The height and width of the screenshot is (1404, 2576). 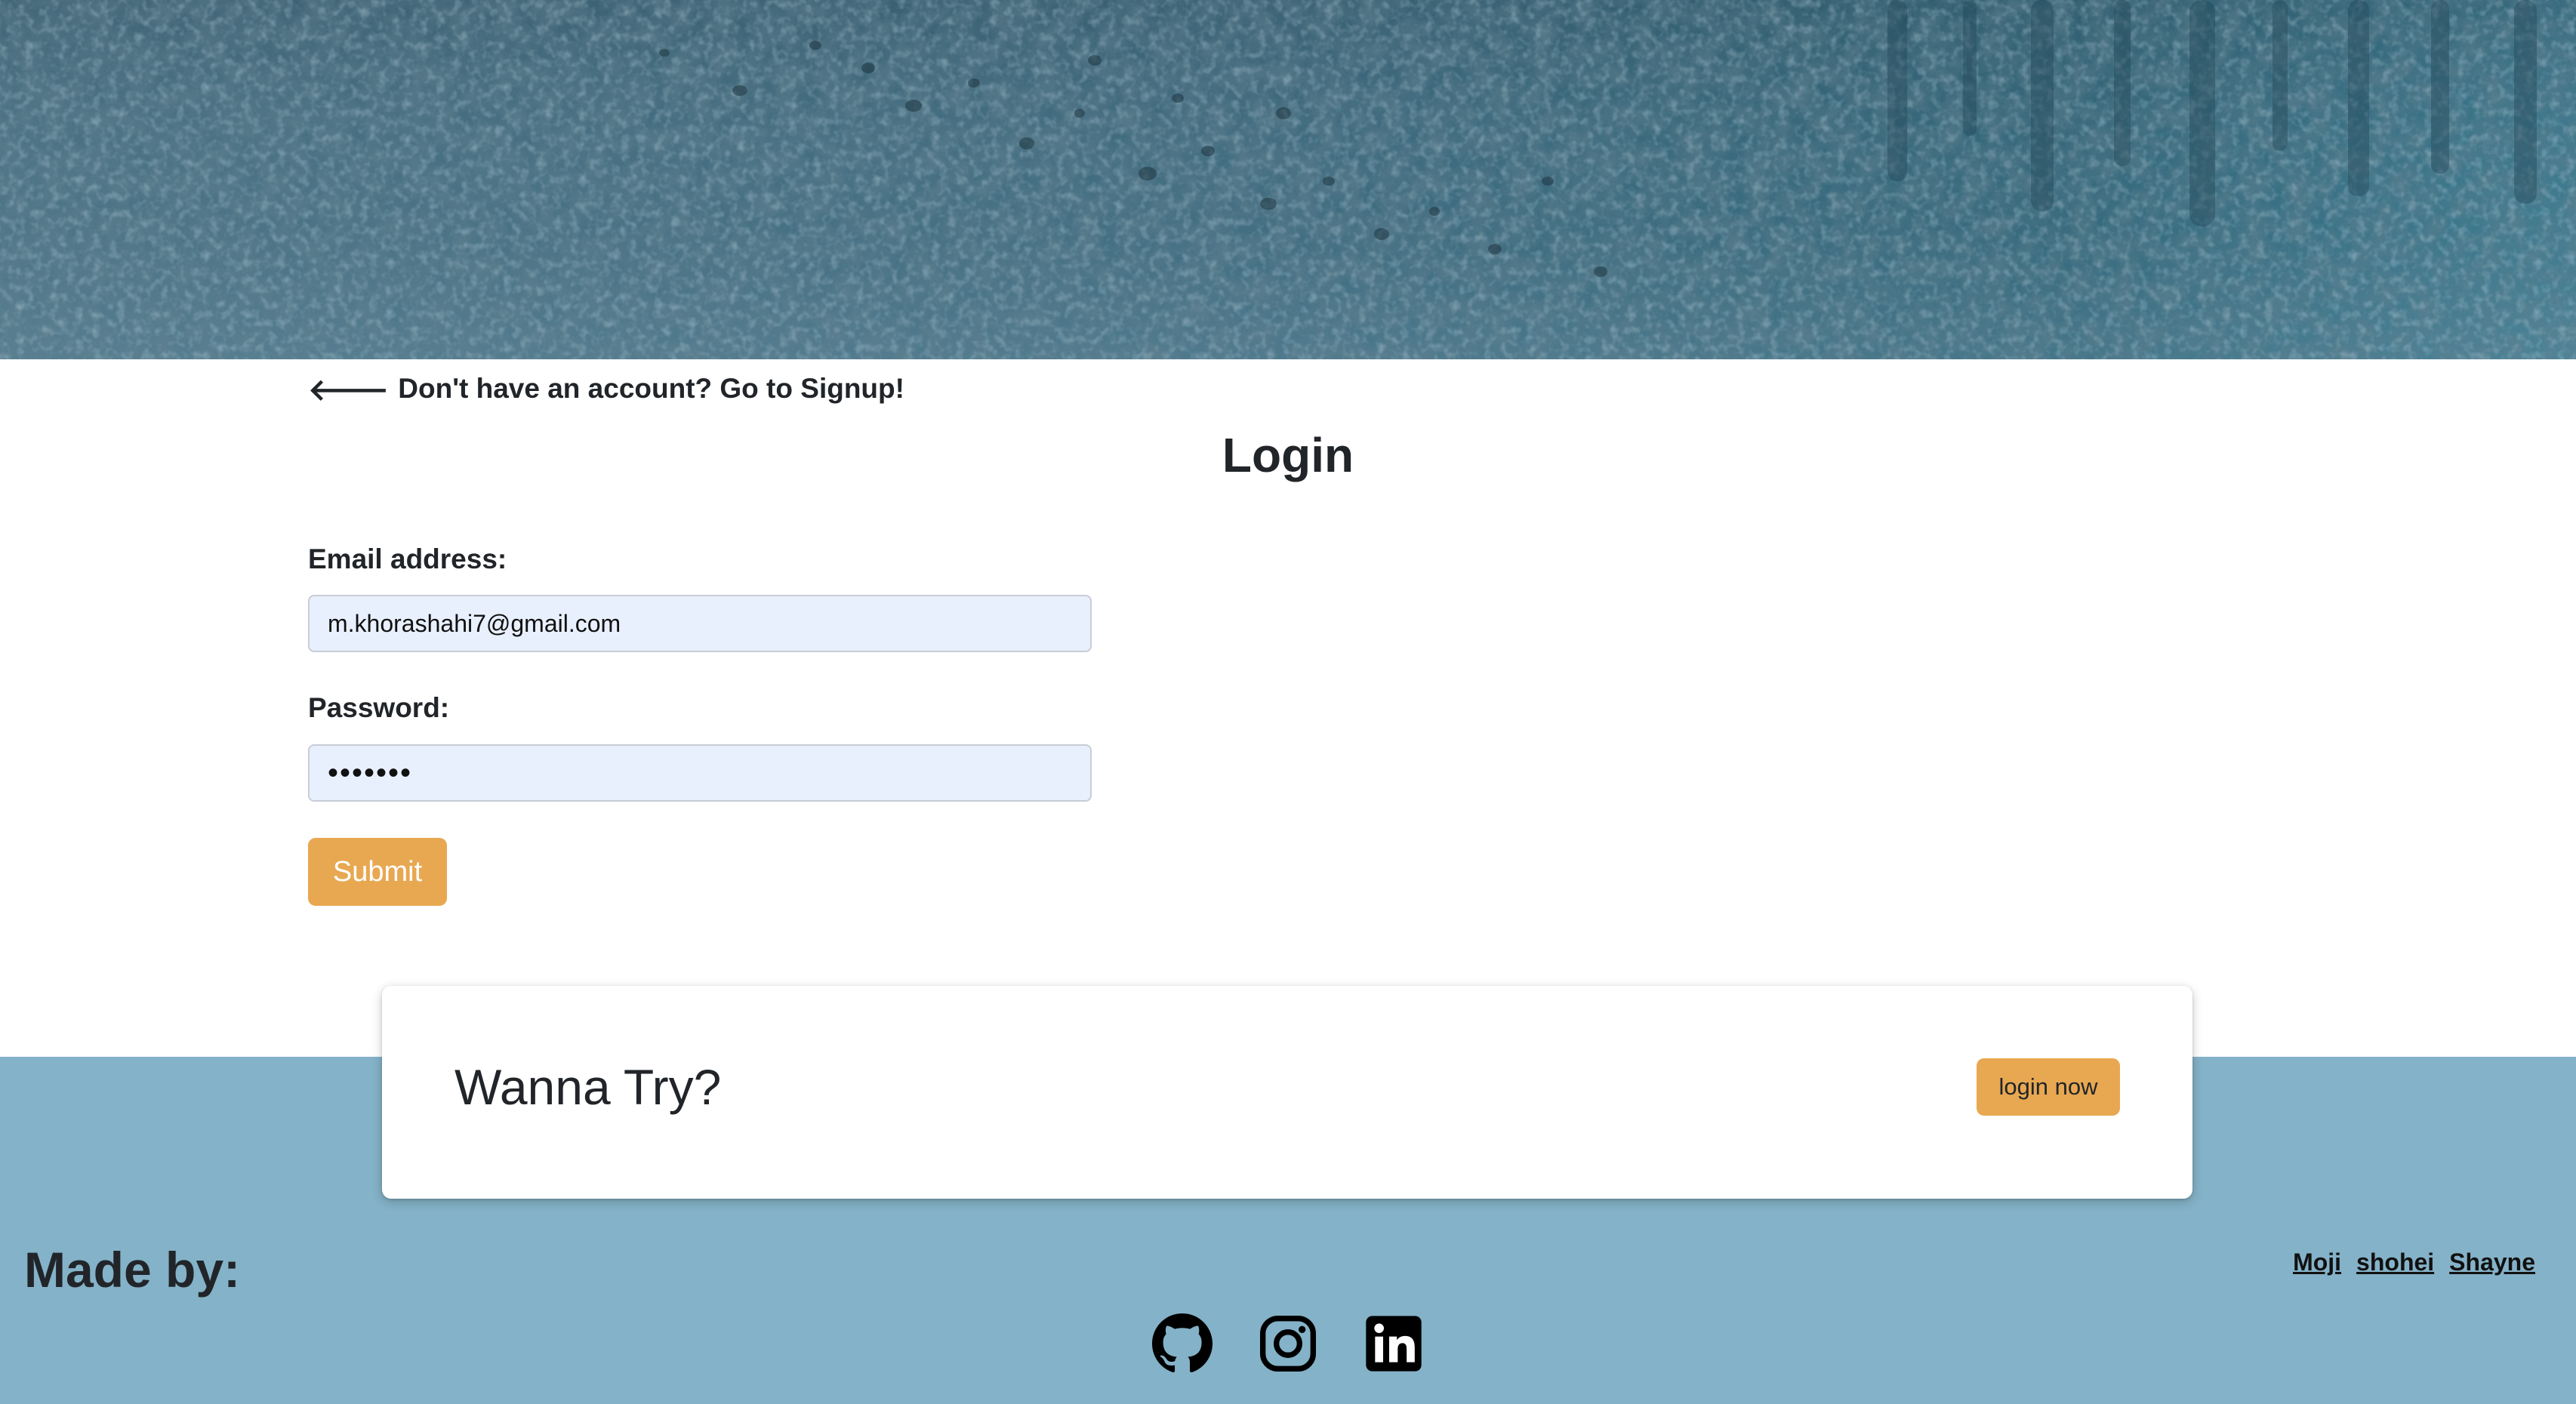 I want to click on author-link-shayne: Shayne, so click(x=2492, y=1262).